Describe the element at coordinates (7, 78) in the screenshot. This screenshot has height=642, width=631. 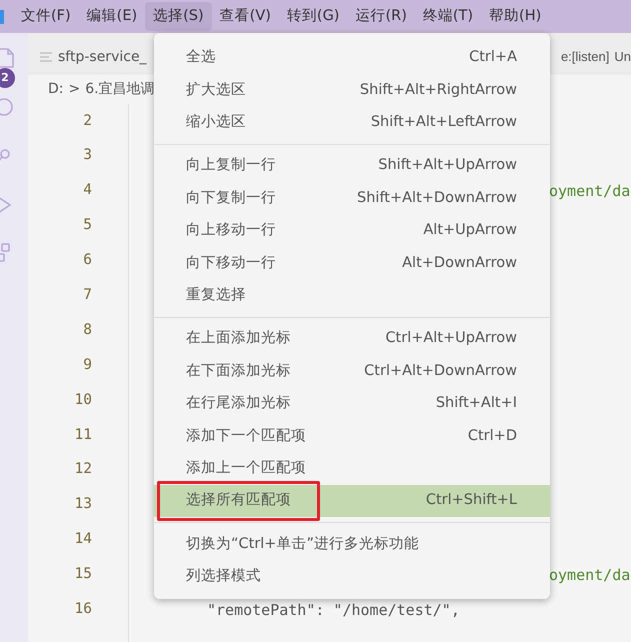
I see `notification-badge: 2` at that location.